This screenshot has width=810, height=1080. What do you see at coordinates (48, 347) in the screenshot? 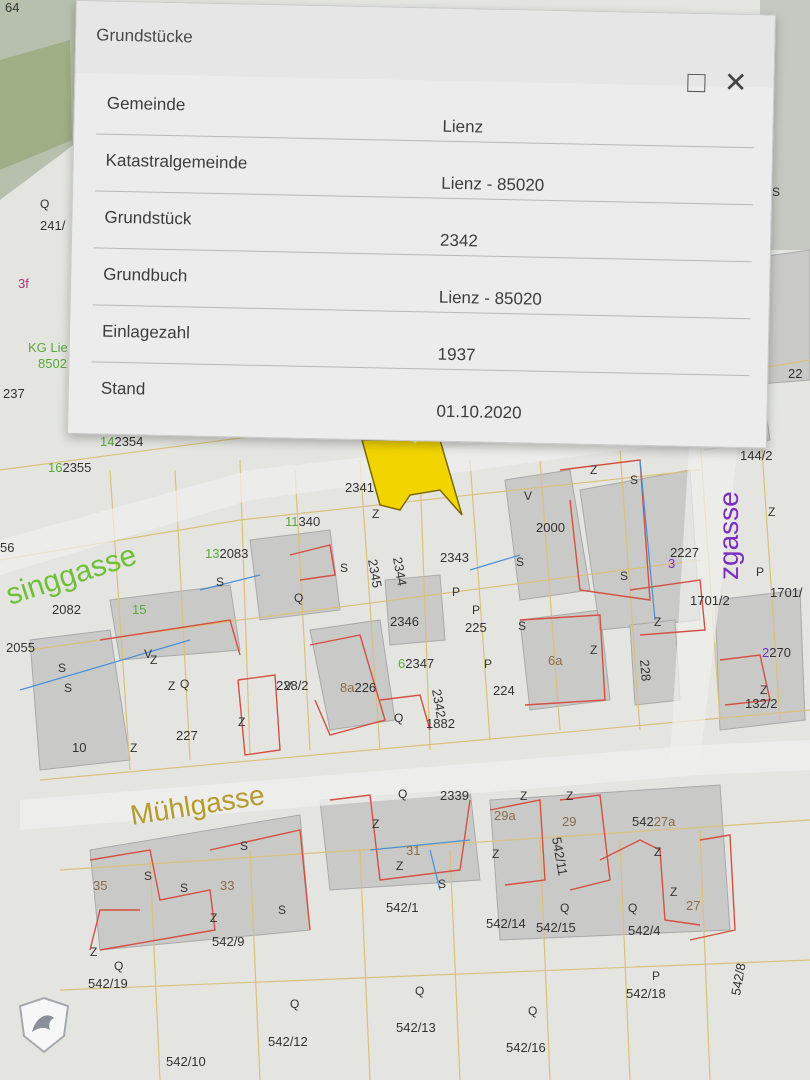
I see `svg-text: KG Lie` at bounding box center [48, 347].